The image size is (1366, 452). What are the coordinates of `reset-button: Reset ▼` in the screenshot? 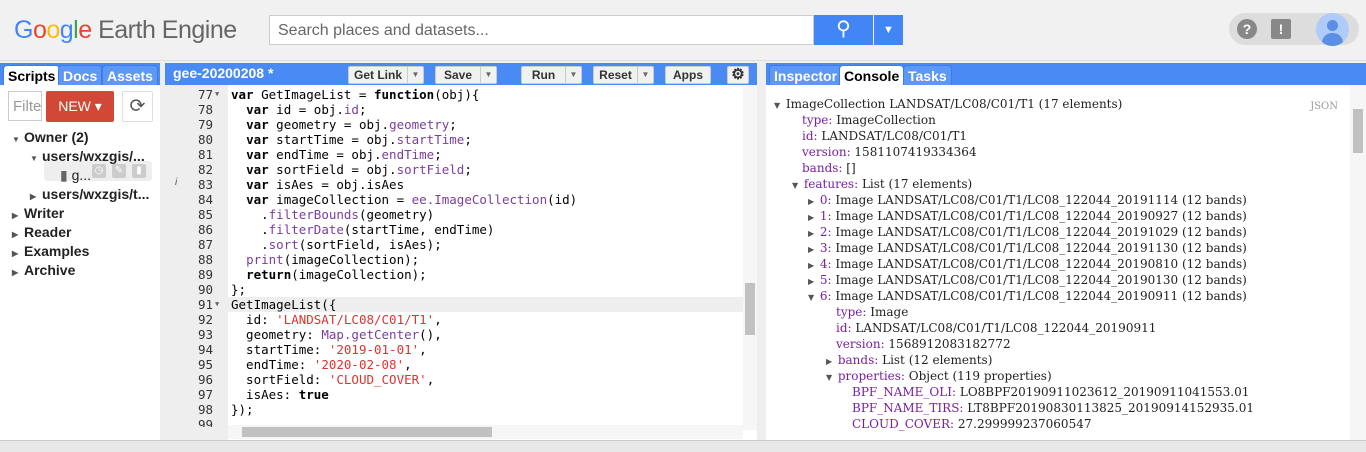 It's located at (623, 75).